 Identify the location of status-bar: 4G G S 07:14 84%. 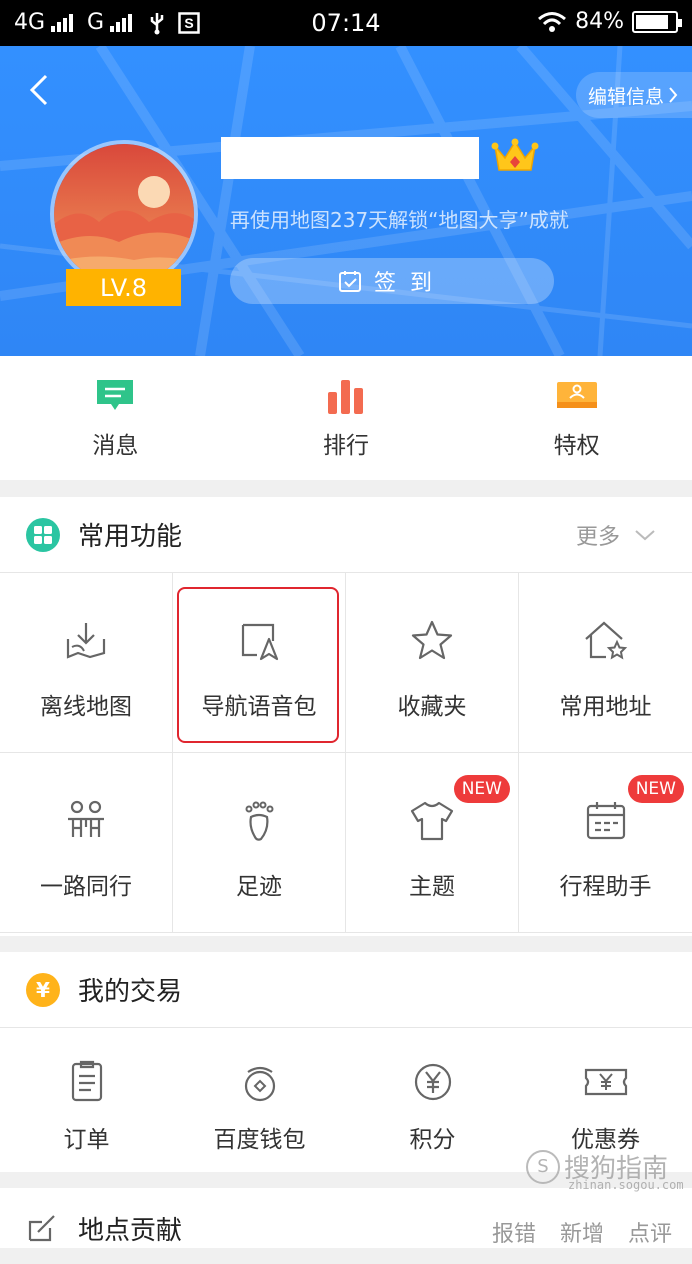
(346, 23).